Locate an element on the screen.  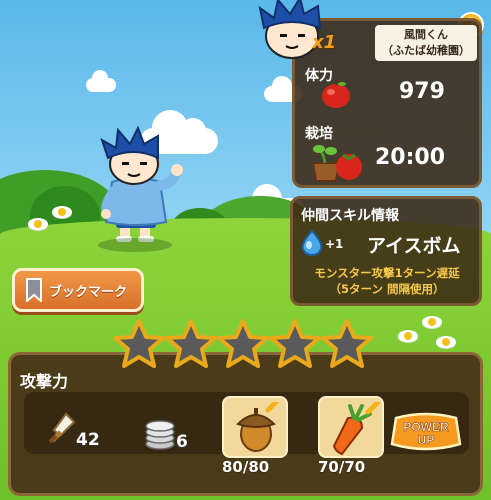
sword-icon is located at coordinates (62, 428).